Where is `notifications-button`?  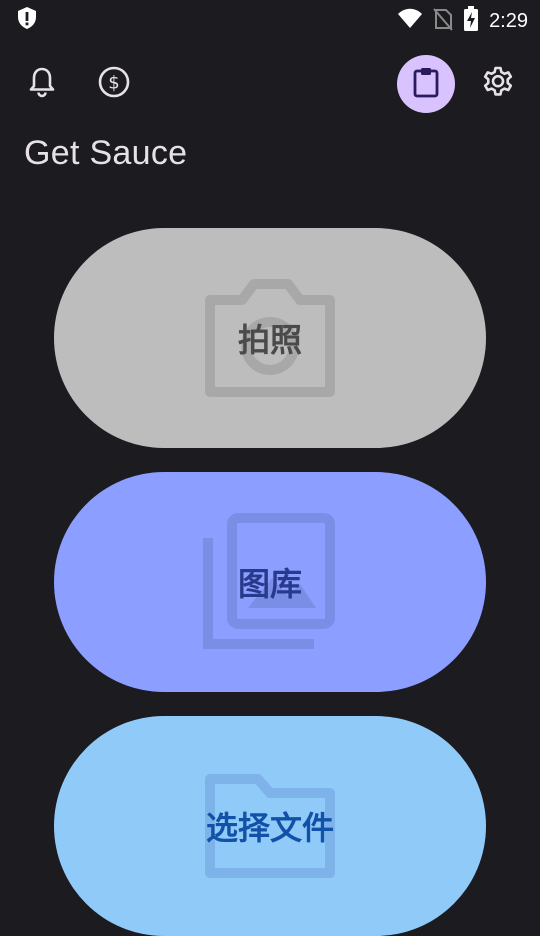 notifications-button is located at coordinates (42, 84).